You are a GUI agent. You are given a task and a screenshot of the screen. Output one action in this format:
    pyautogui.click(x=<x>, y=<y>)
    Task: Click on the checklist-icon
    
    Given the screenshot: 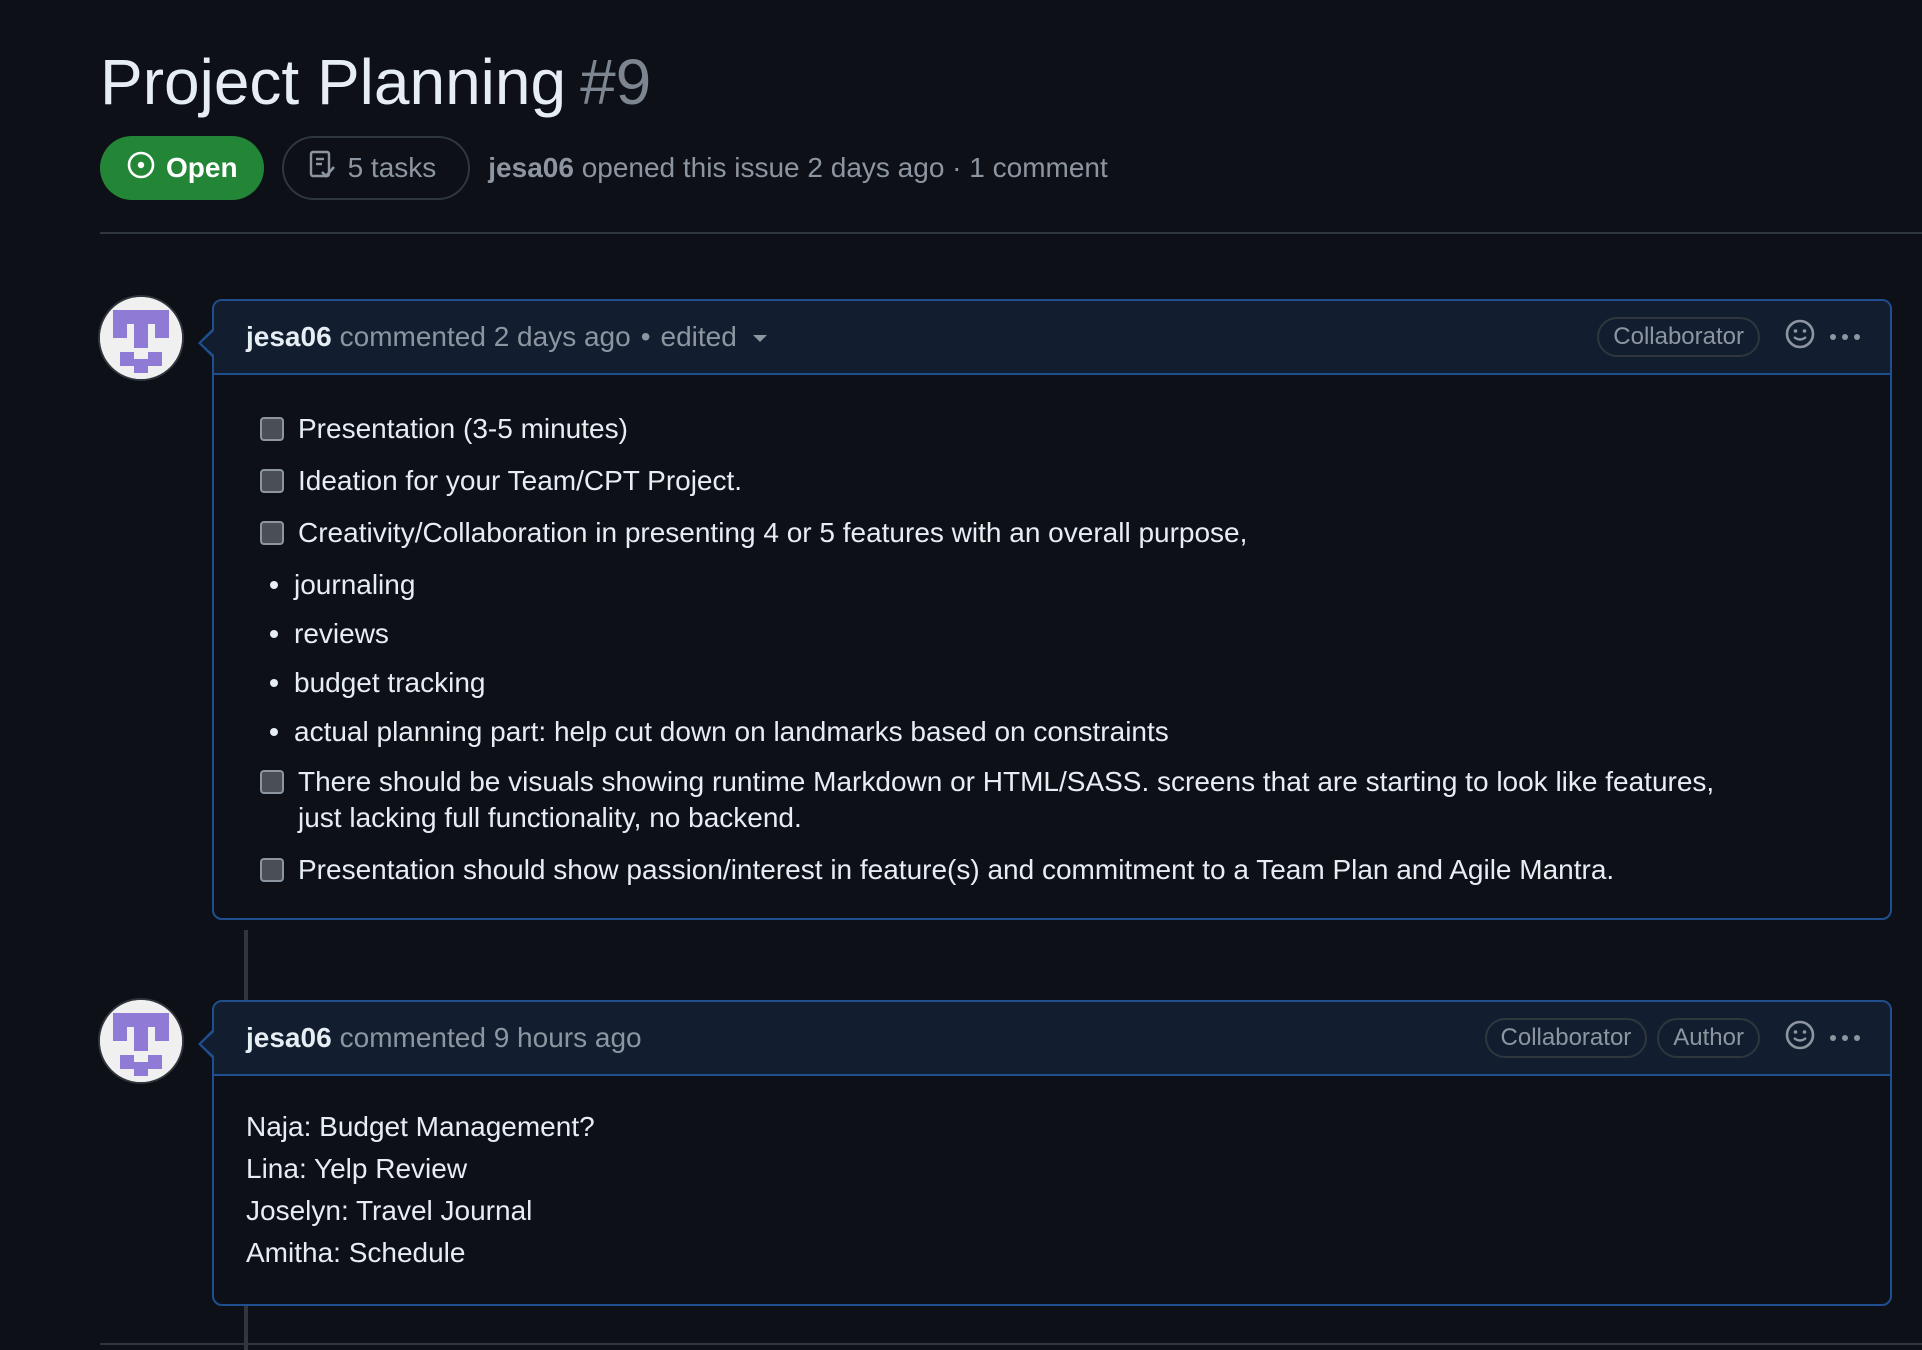 What is the action you would take?
    pyautogui.click(x=328, y=168)
    